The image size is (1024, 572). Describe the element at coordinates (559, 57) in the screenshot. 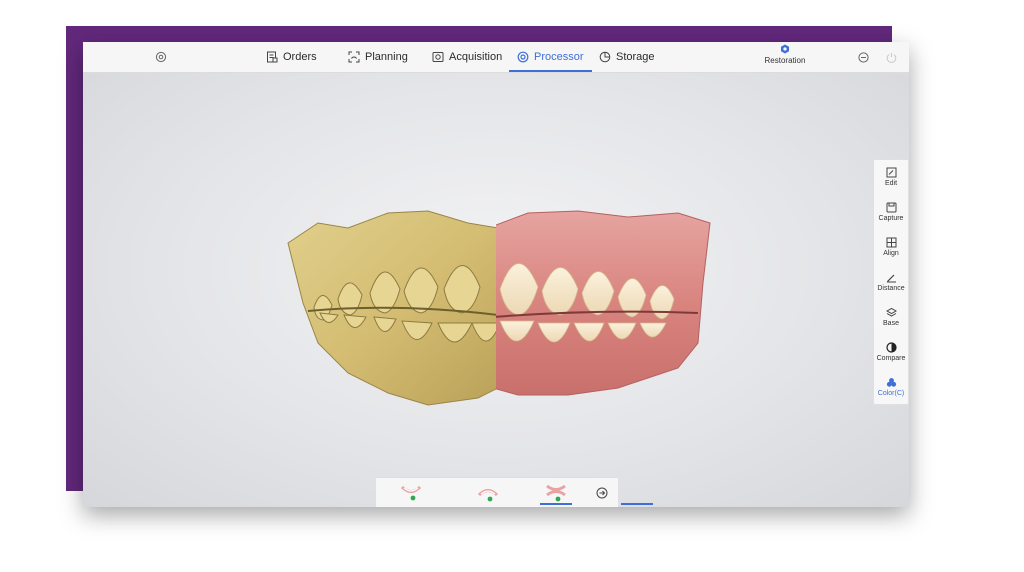

I see `tab-processor-label: Processor` at that location.